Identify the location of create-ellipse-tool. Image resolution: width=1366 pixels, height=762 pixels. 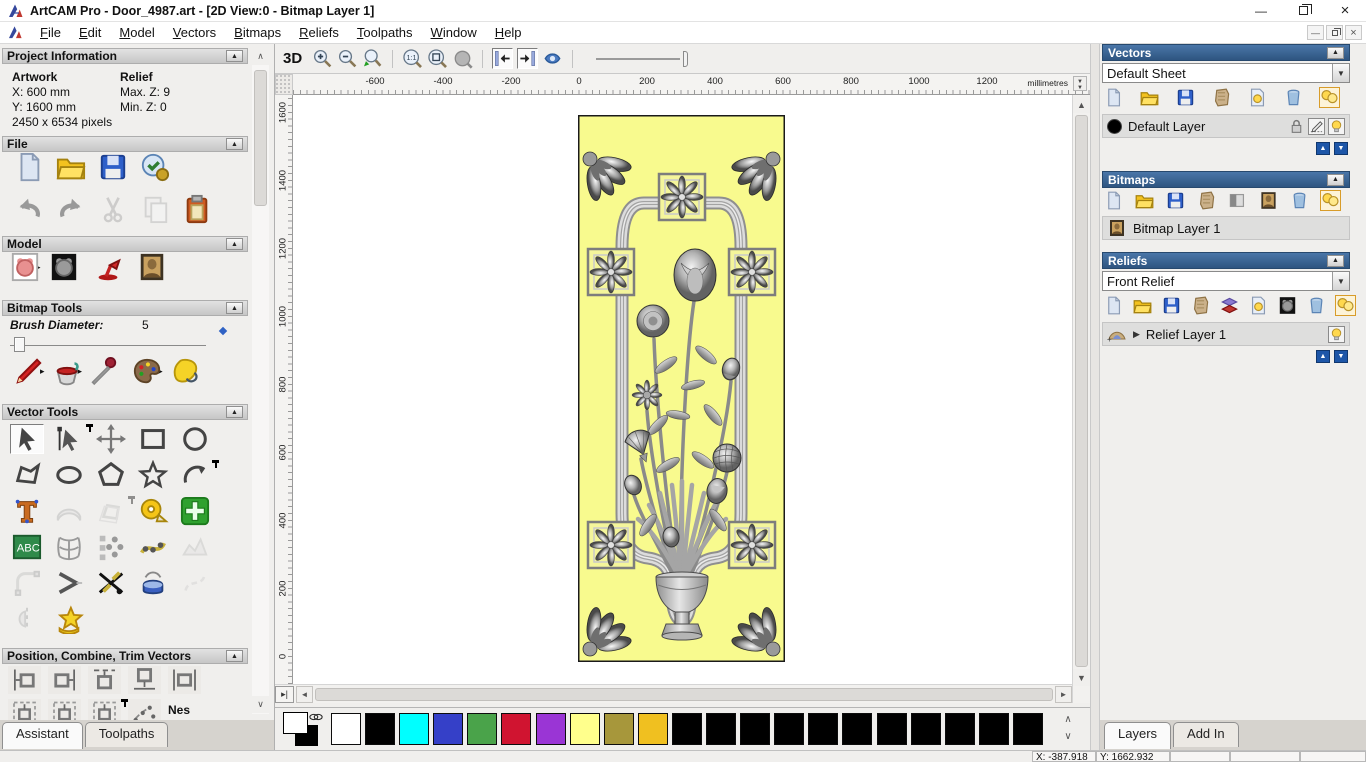
(69, 475).